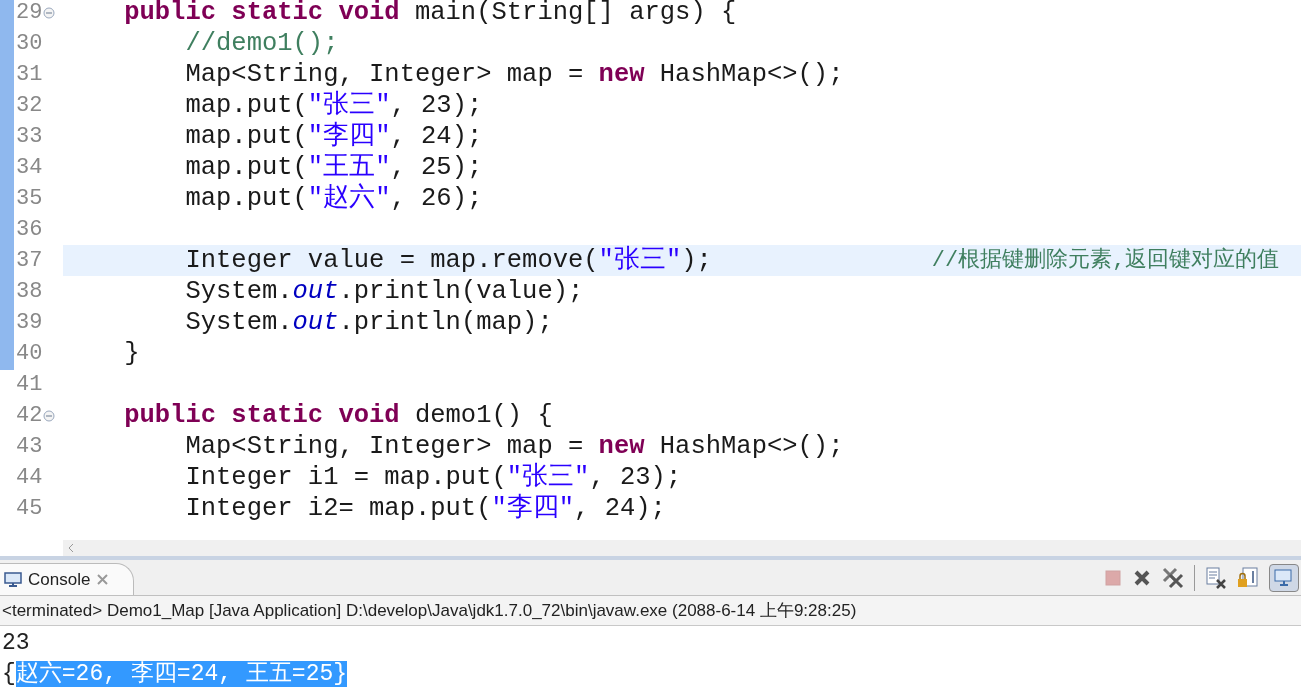 The width and height of the screenshot is (1301, 699). What do you see at coordinates (1216, 577) in the screenshot?
I see `clear-document-icon` at bounding box center [1216, 577].